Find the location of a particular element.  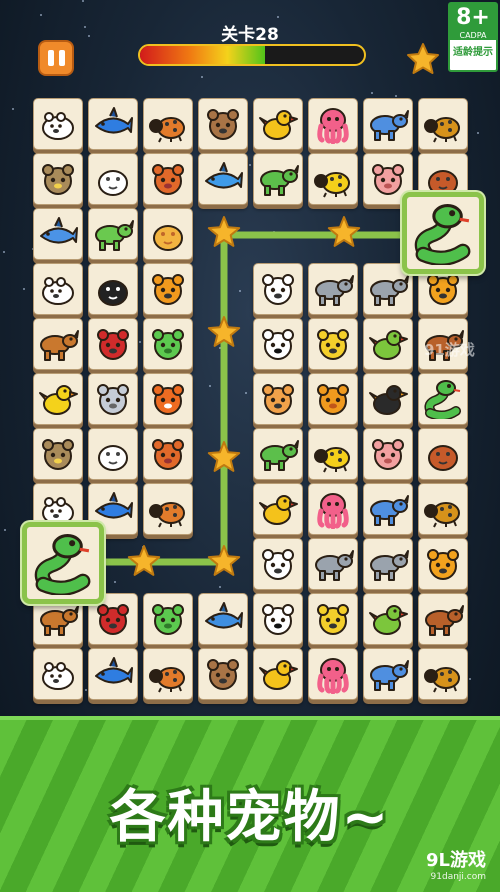

raccoon-icon is located at coordinates (223, 124).